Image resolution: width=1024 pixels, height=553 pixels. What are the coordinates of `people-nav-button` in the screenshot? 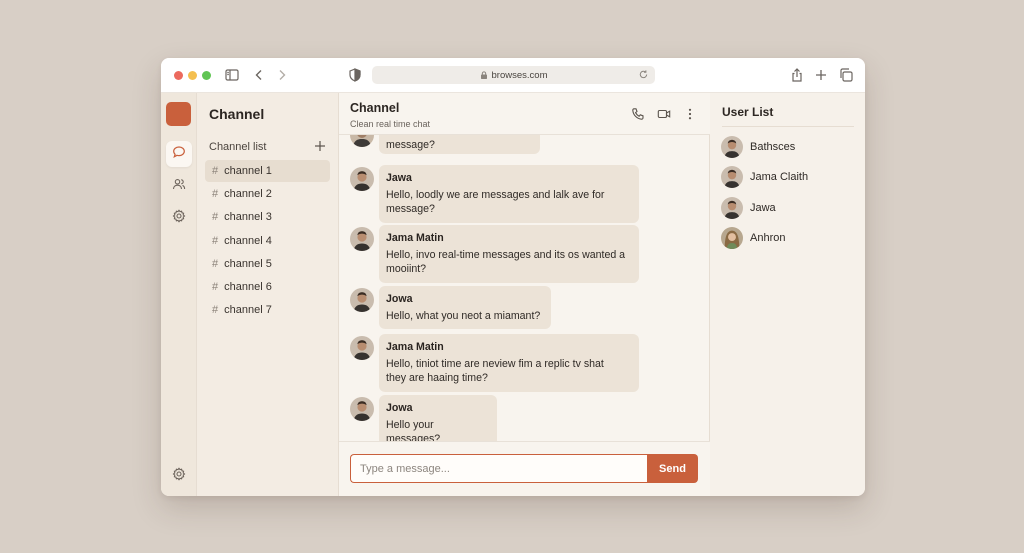 It's located at (179, 186).